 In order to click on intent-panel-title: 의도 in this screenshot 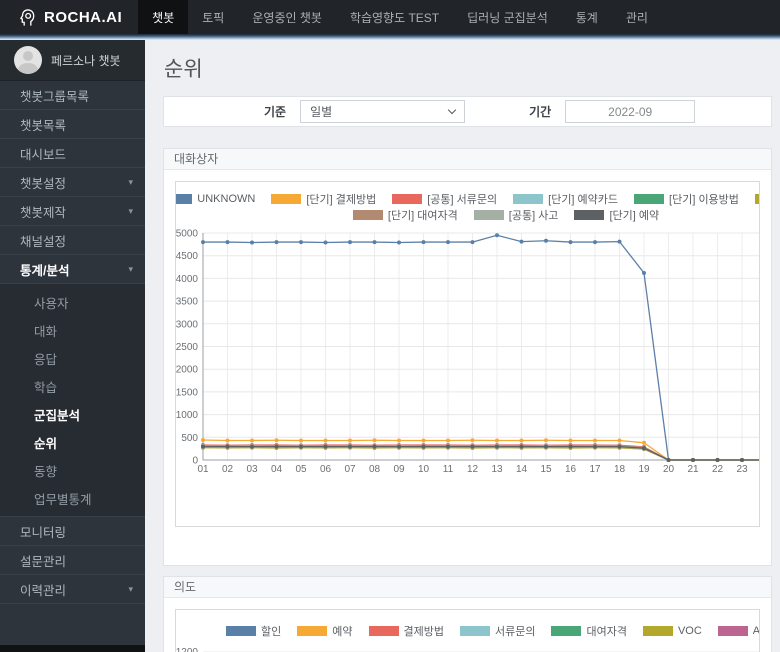, I will do `click(467, 587)`.